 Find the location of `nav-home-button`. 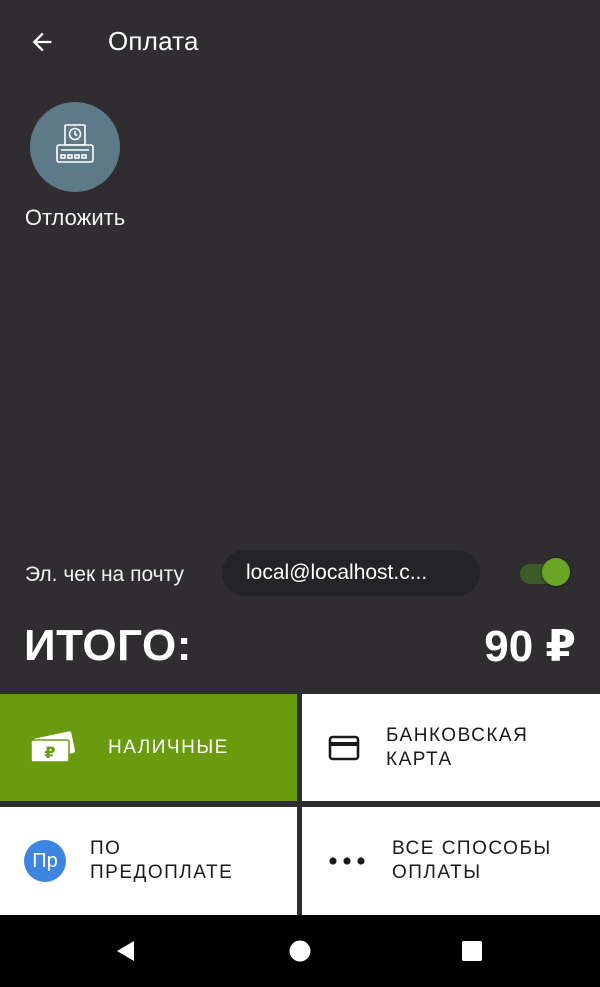

nav-home-button is located at coordinates (300, 951).